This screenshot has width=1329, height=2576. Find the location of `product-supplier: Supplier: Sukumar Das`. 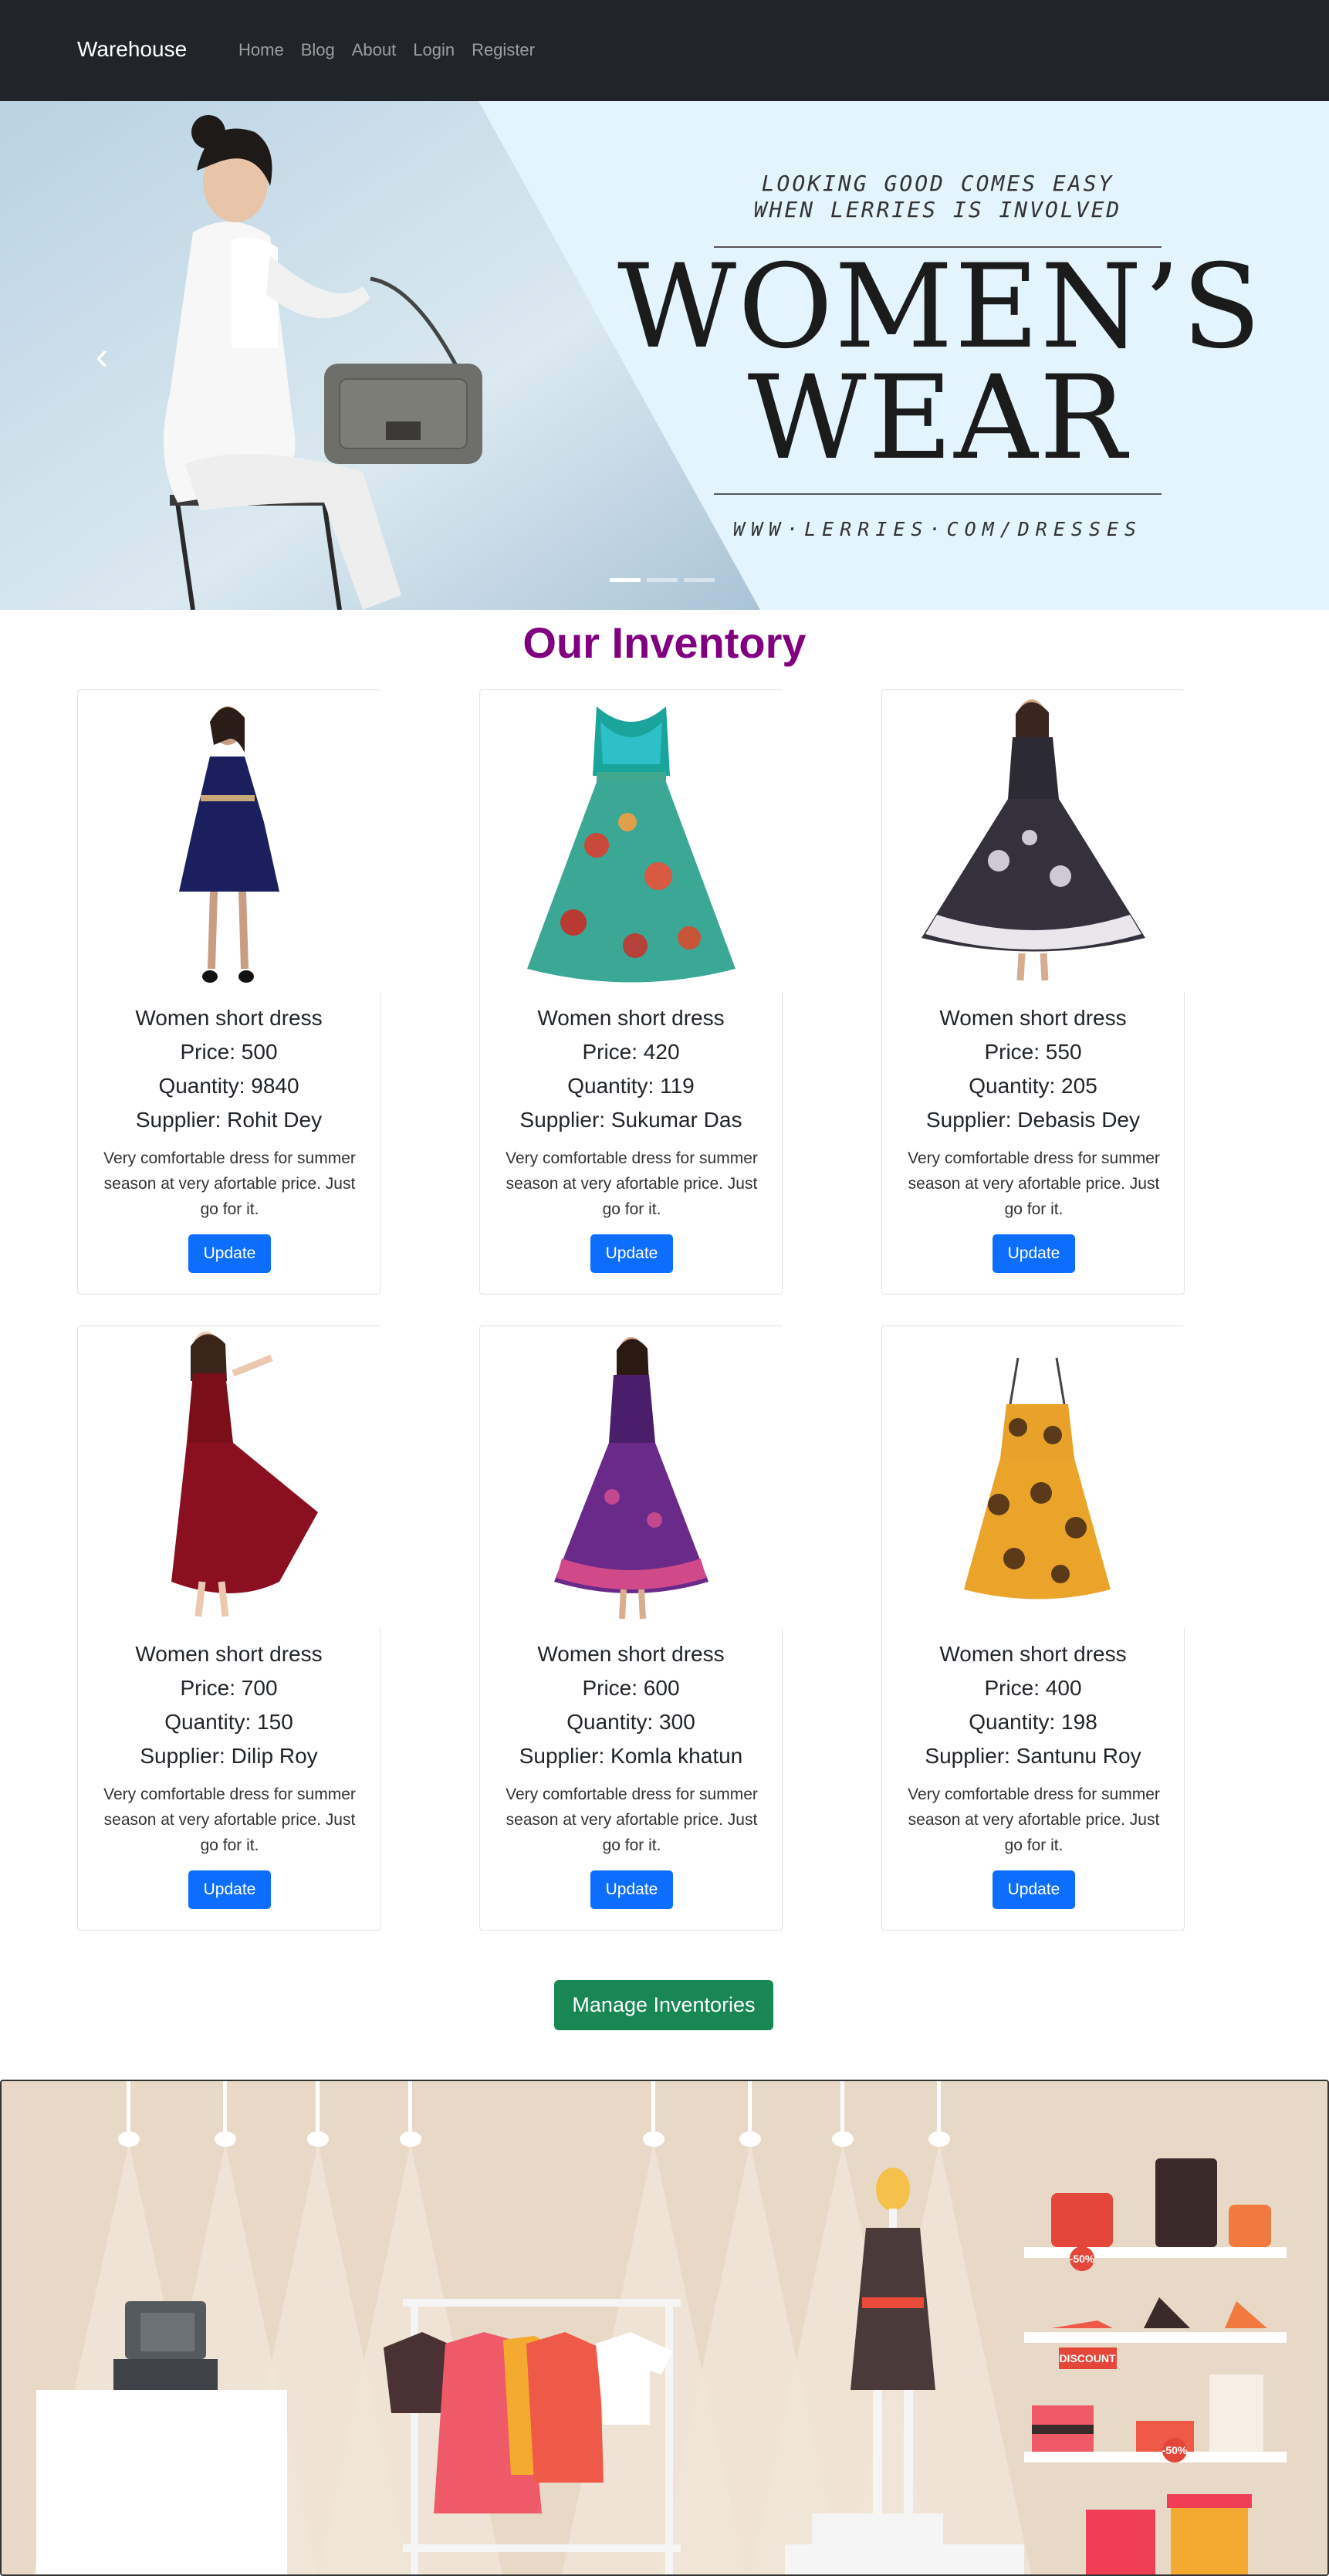

product-supplier: Supplier: Sukumar Das is located at coordinates (630, 1120).